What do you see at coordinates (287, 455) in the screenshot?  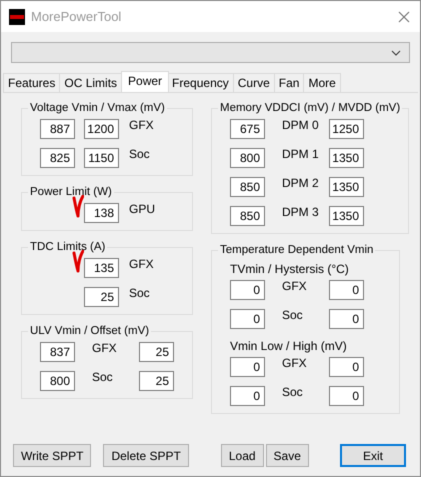 I see `action-button: Save` at bounding box center [287, 455].